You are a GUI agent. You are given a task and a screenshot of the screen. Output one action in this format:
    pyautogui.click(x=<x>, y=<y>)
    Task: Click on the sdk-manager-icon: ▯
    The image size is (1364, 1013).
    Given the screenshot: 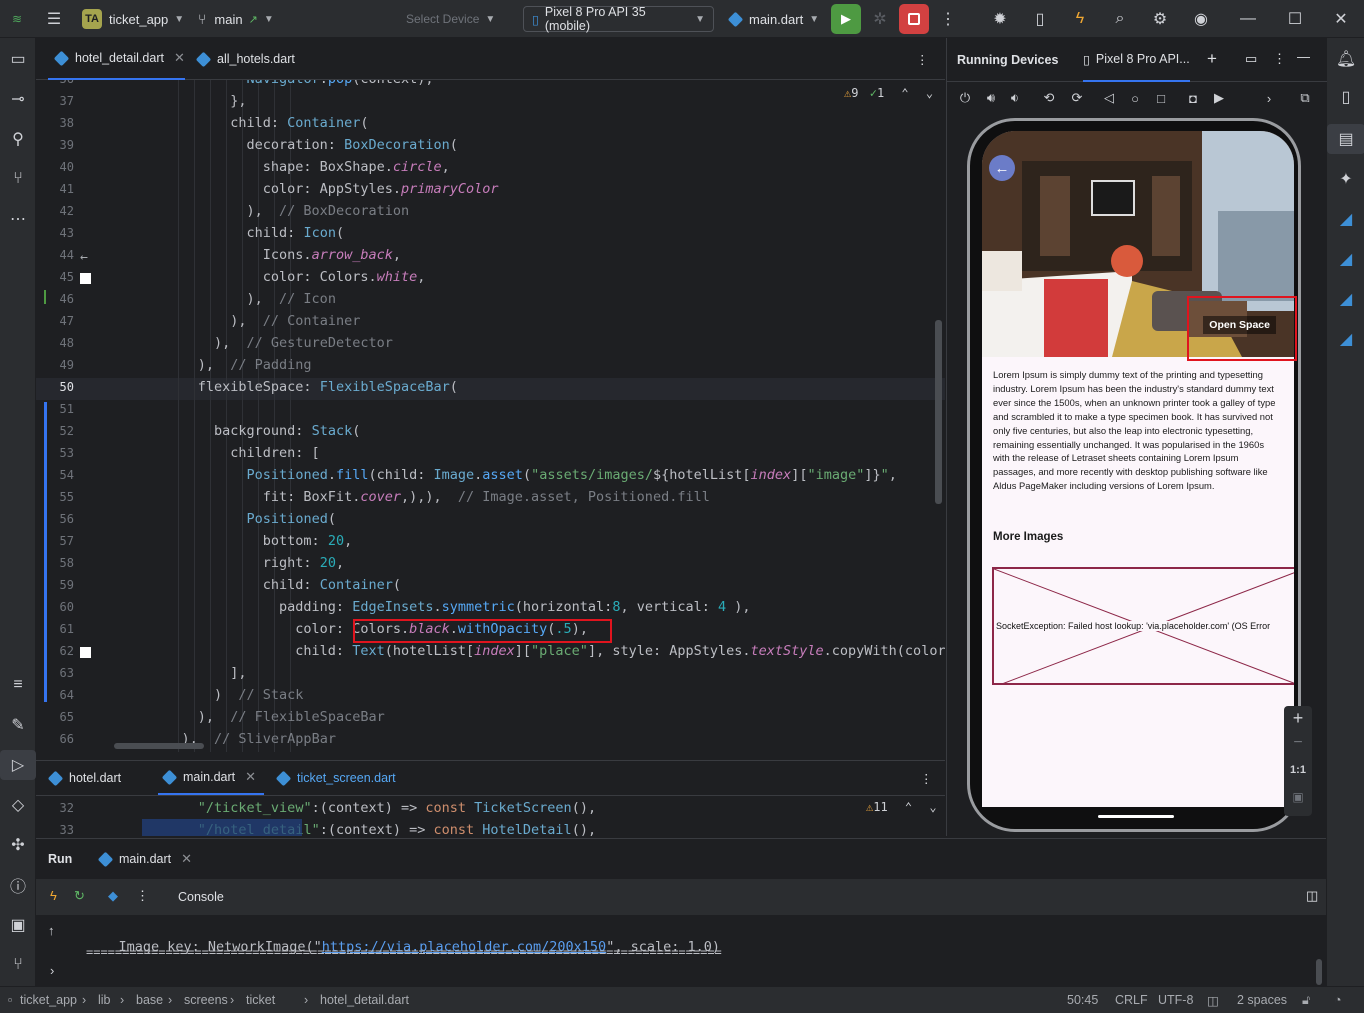 What is the action you would take?
    pyautogui.click(x=1040, y=19)
    